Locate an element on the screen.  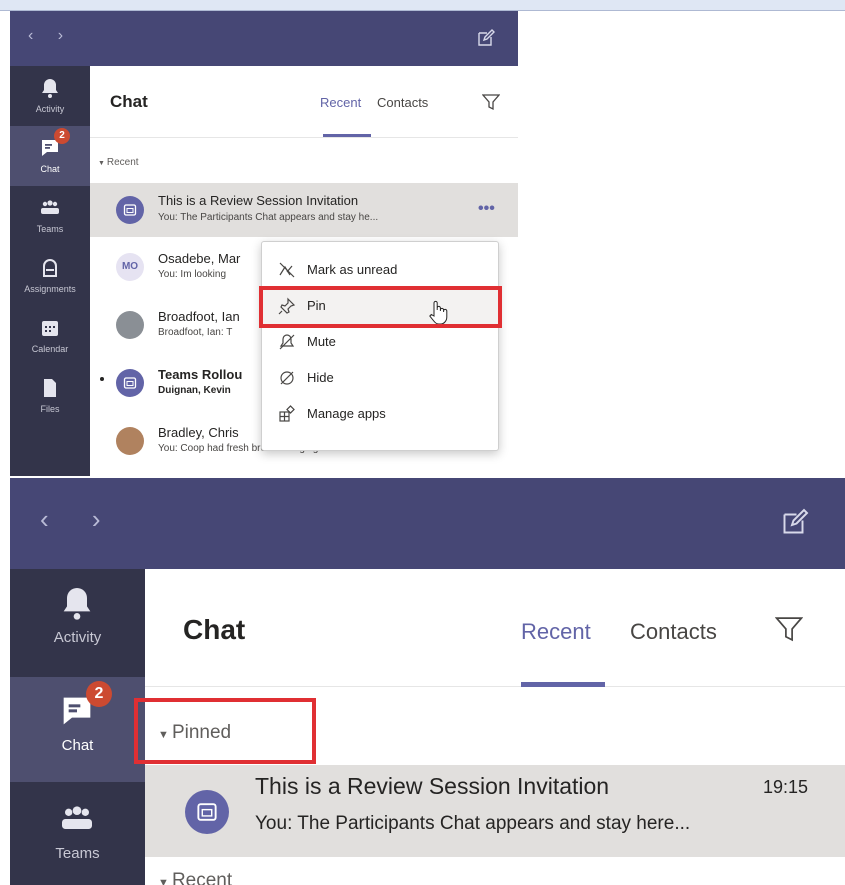
rail-item-assignments: Assignments is located at coordinates (50, 276).